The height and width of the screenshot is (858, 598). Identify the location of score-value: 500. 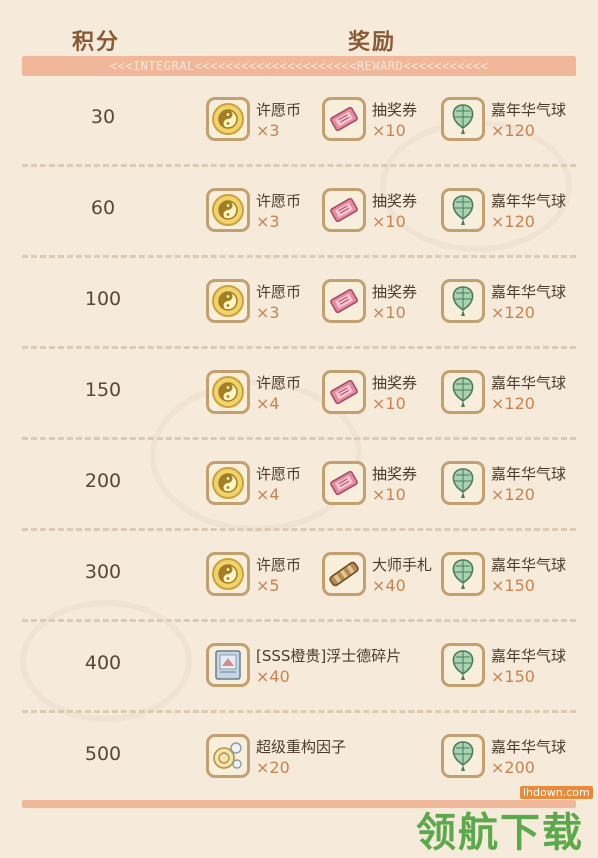
(103, 754).